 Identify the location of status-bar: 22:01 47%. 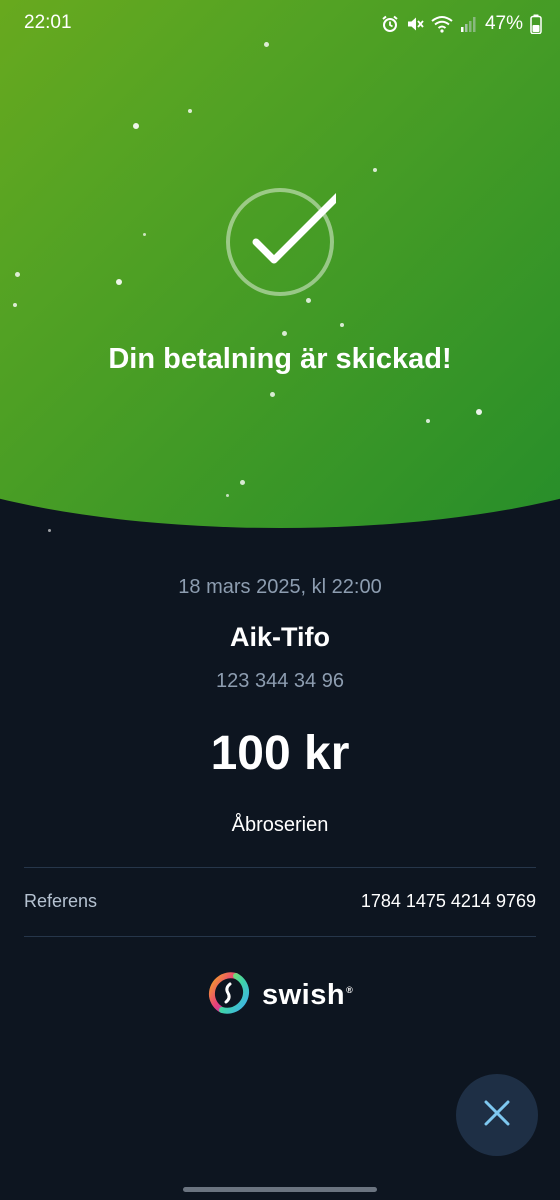
(280, 24).